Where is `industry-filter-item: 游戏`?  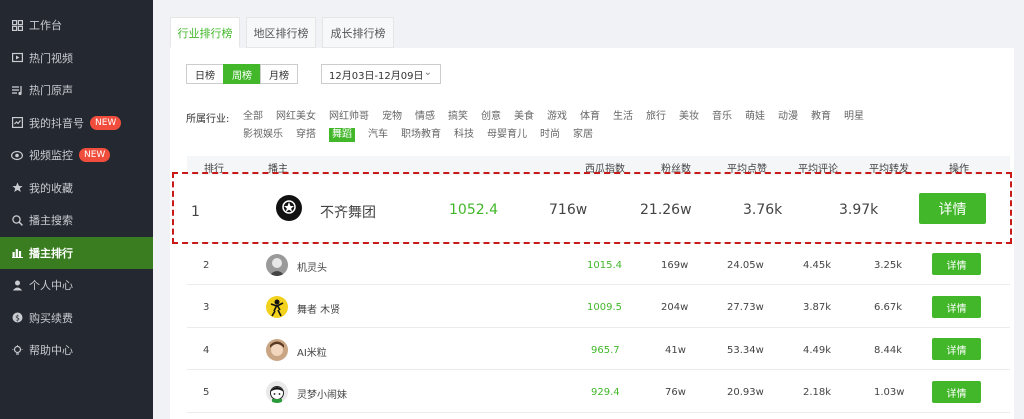
industry-filter-item: 游戏 is located at coordinates (557, 117).